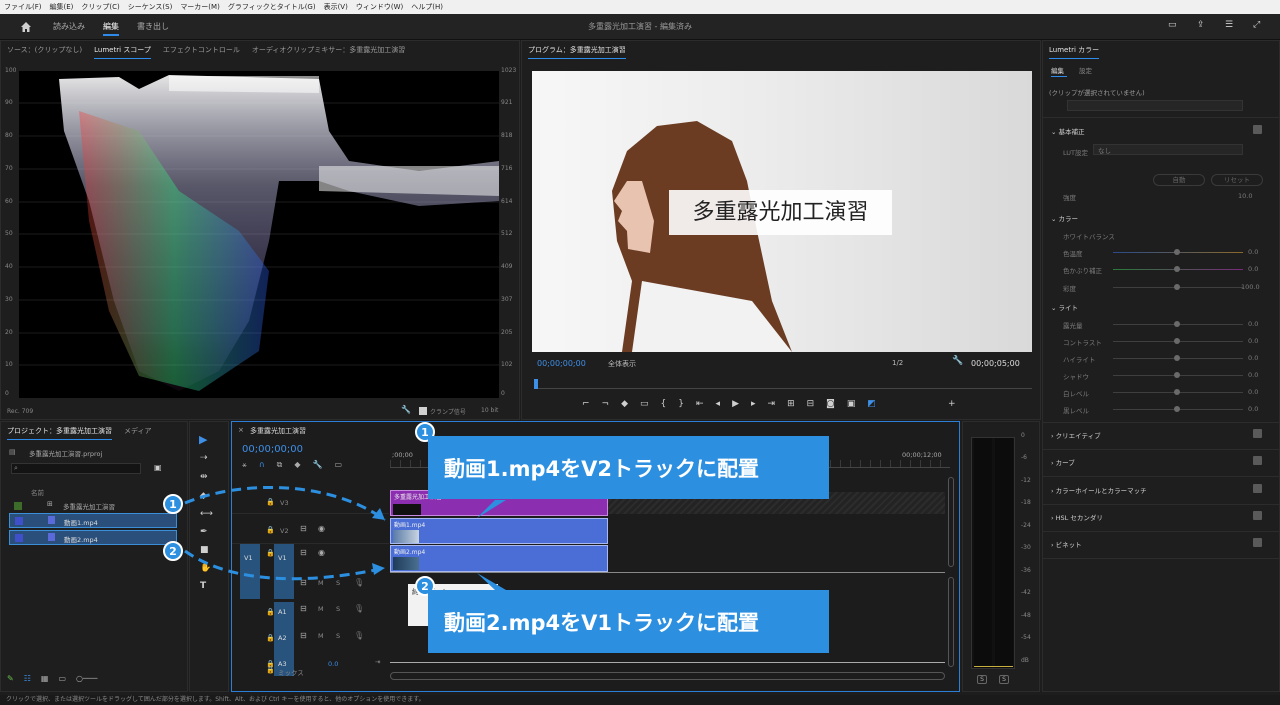 This screenshot has width=1280, height=705. Describe the element at coordinates (628, 621) in the screenshot. I see `callout-step-2: 動画2.mp4をV1トラックに配置` at that location.